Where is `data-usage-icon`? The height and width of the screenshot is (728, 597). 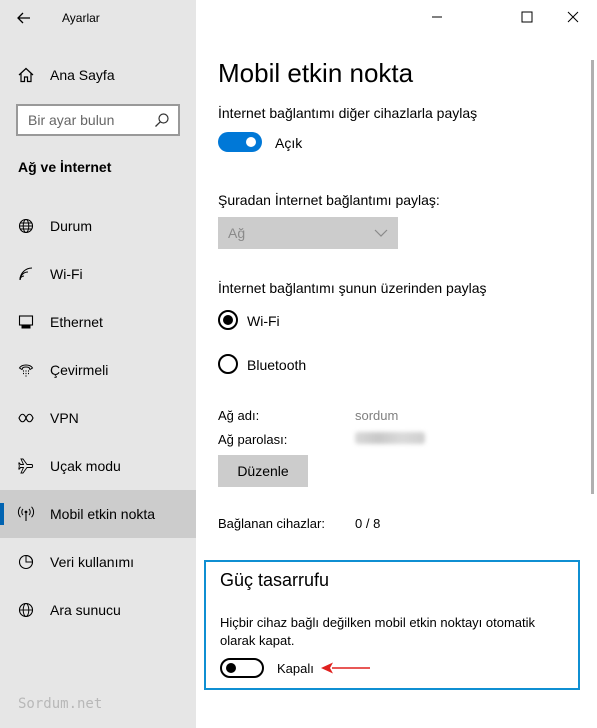 data-usage-icon is located at coordinates (26, 562).